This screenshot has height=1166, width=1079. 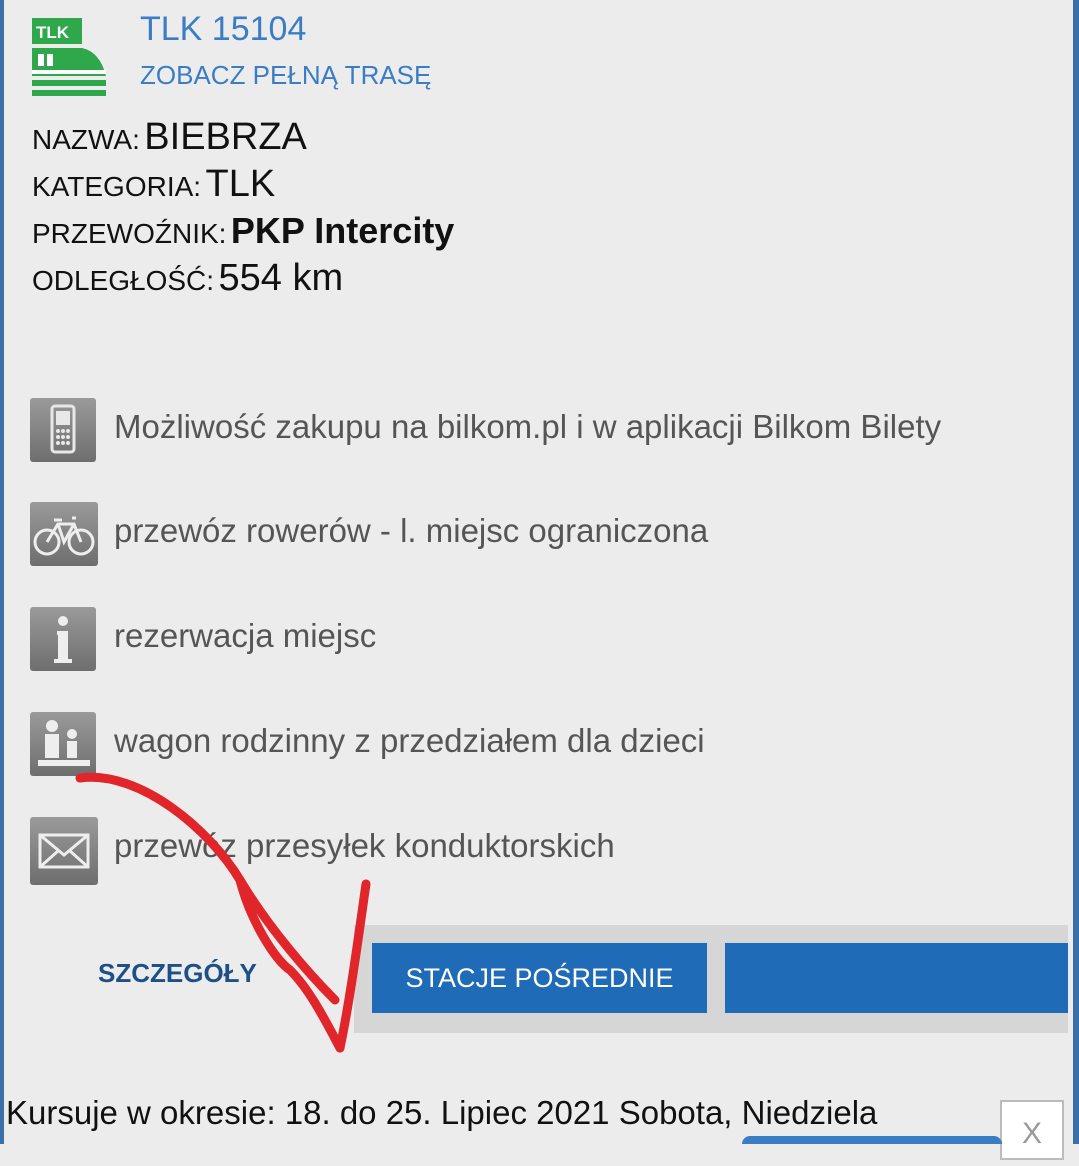 I want to click on info-category-row: KATEGORIA: TLK, so click(x=153, y=184).